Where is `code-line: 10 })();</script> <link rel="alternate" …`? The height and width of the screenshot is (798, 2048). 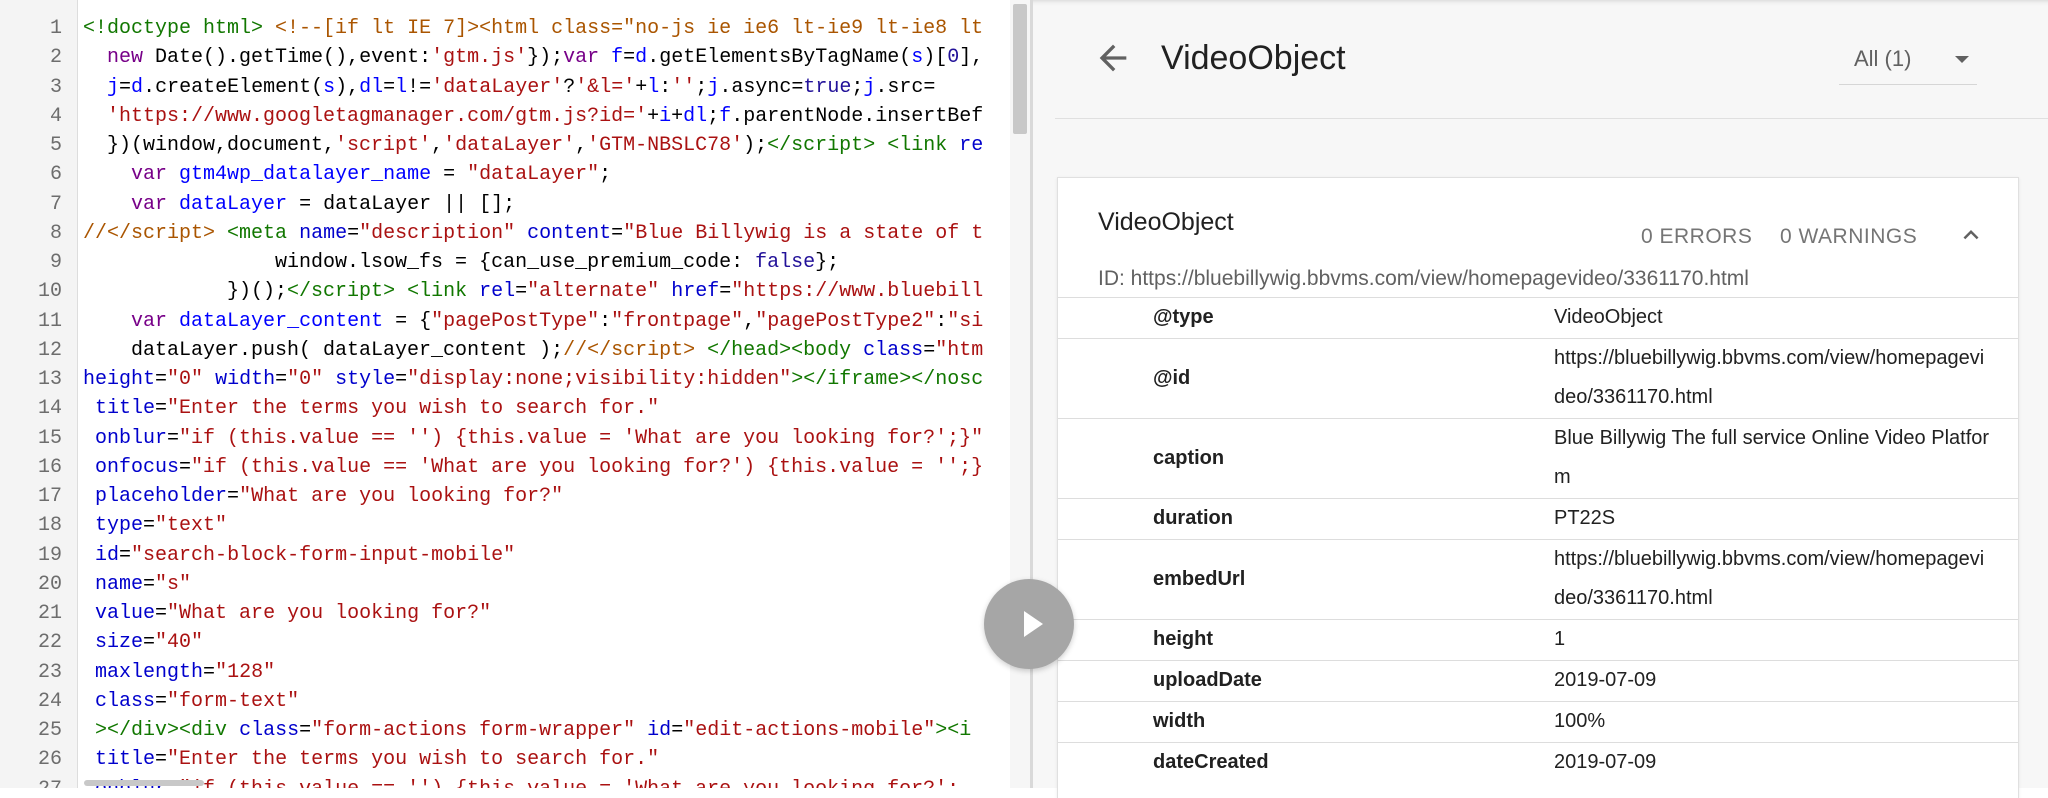
code-line: 10 })();</script> <link rel="alternate" … is located at coordinates (515, 291).